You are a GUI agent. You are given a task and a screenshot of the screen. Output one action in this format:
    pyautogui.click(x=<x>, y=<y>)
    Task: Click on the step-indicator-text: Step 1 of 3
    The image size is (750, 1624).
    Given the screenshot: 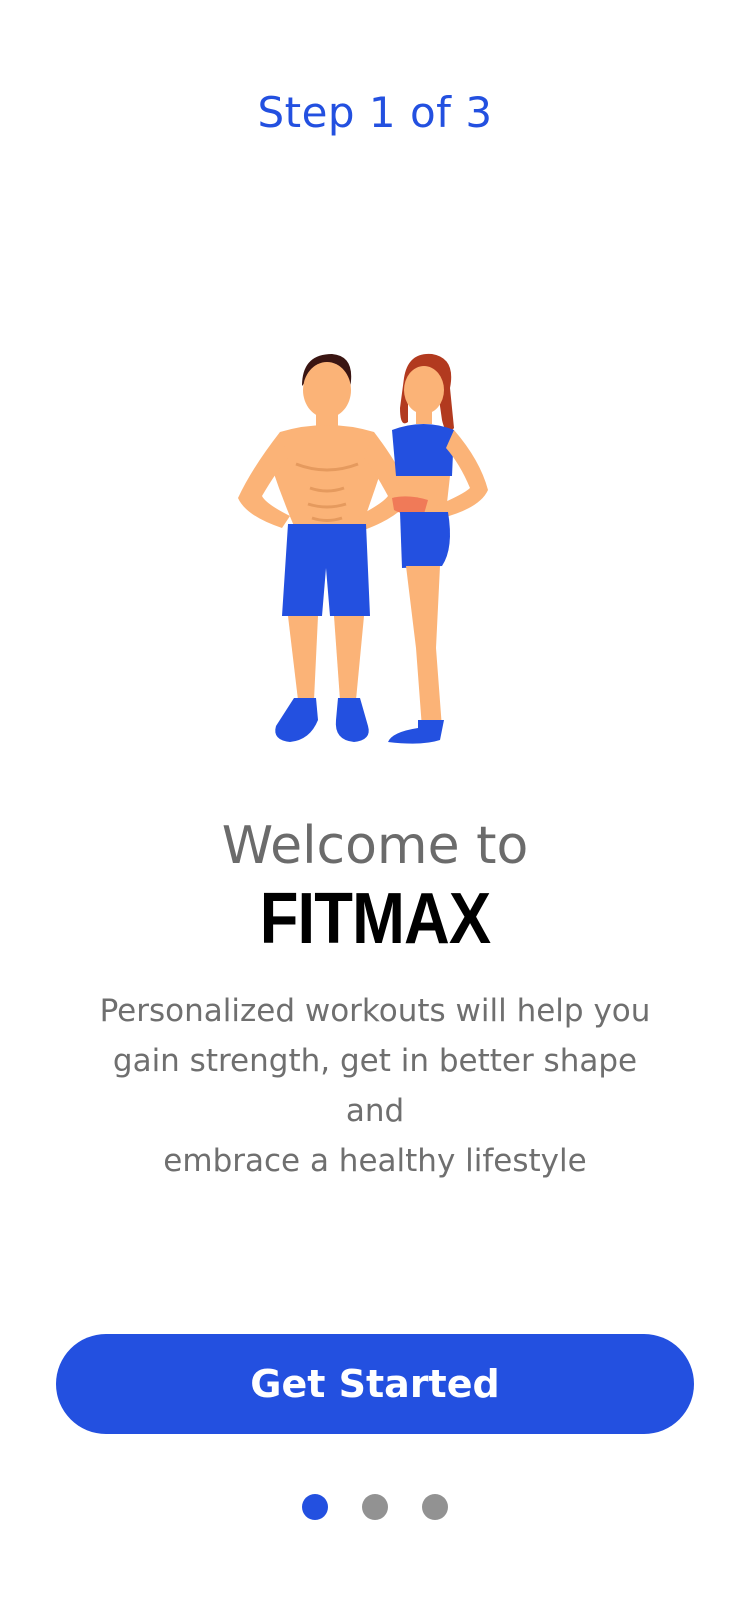 What is the action you would take?
    pyautogui.click(x=375, y=112)
    